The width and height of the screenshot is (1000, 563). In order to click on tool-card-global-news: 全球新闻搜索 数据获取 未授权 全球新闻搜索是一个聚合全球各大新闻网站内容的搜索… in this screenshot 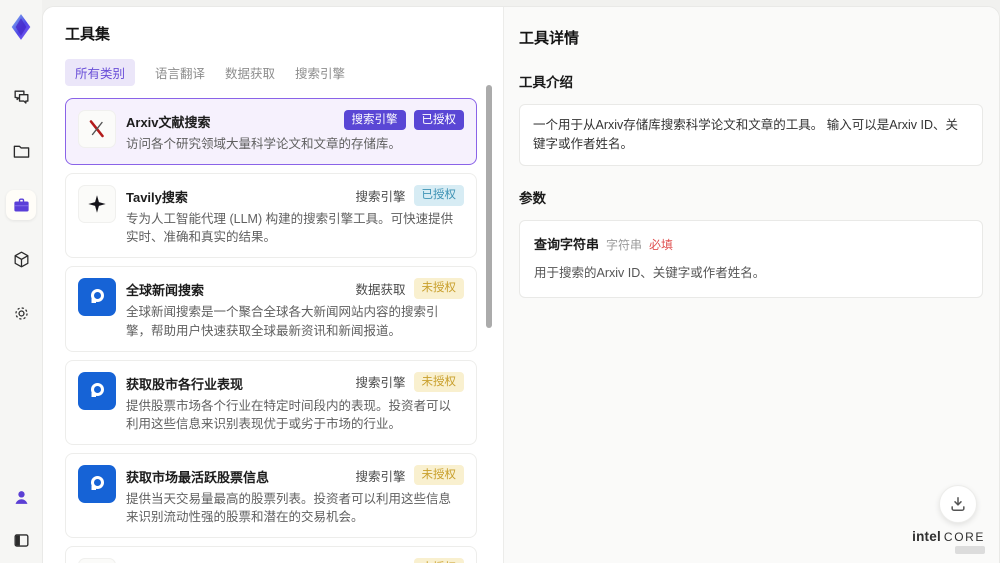, I will do `click(271, 309)`.